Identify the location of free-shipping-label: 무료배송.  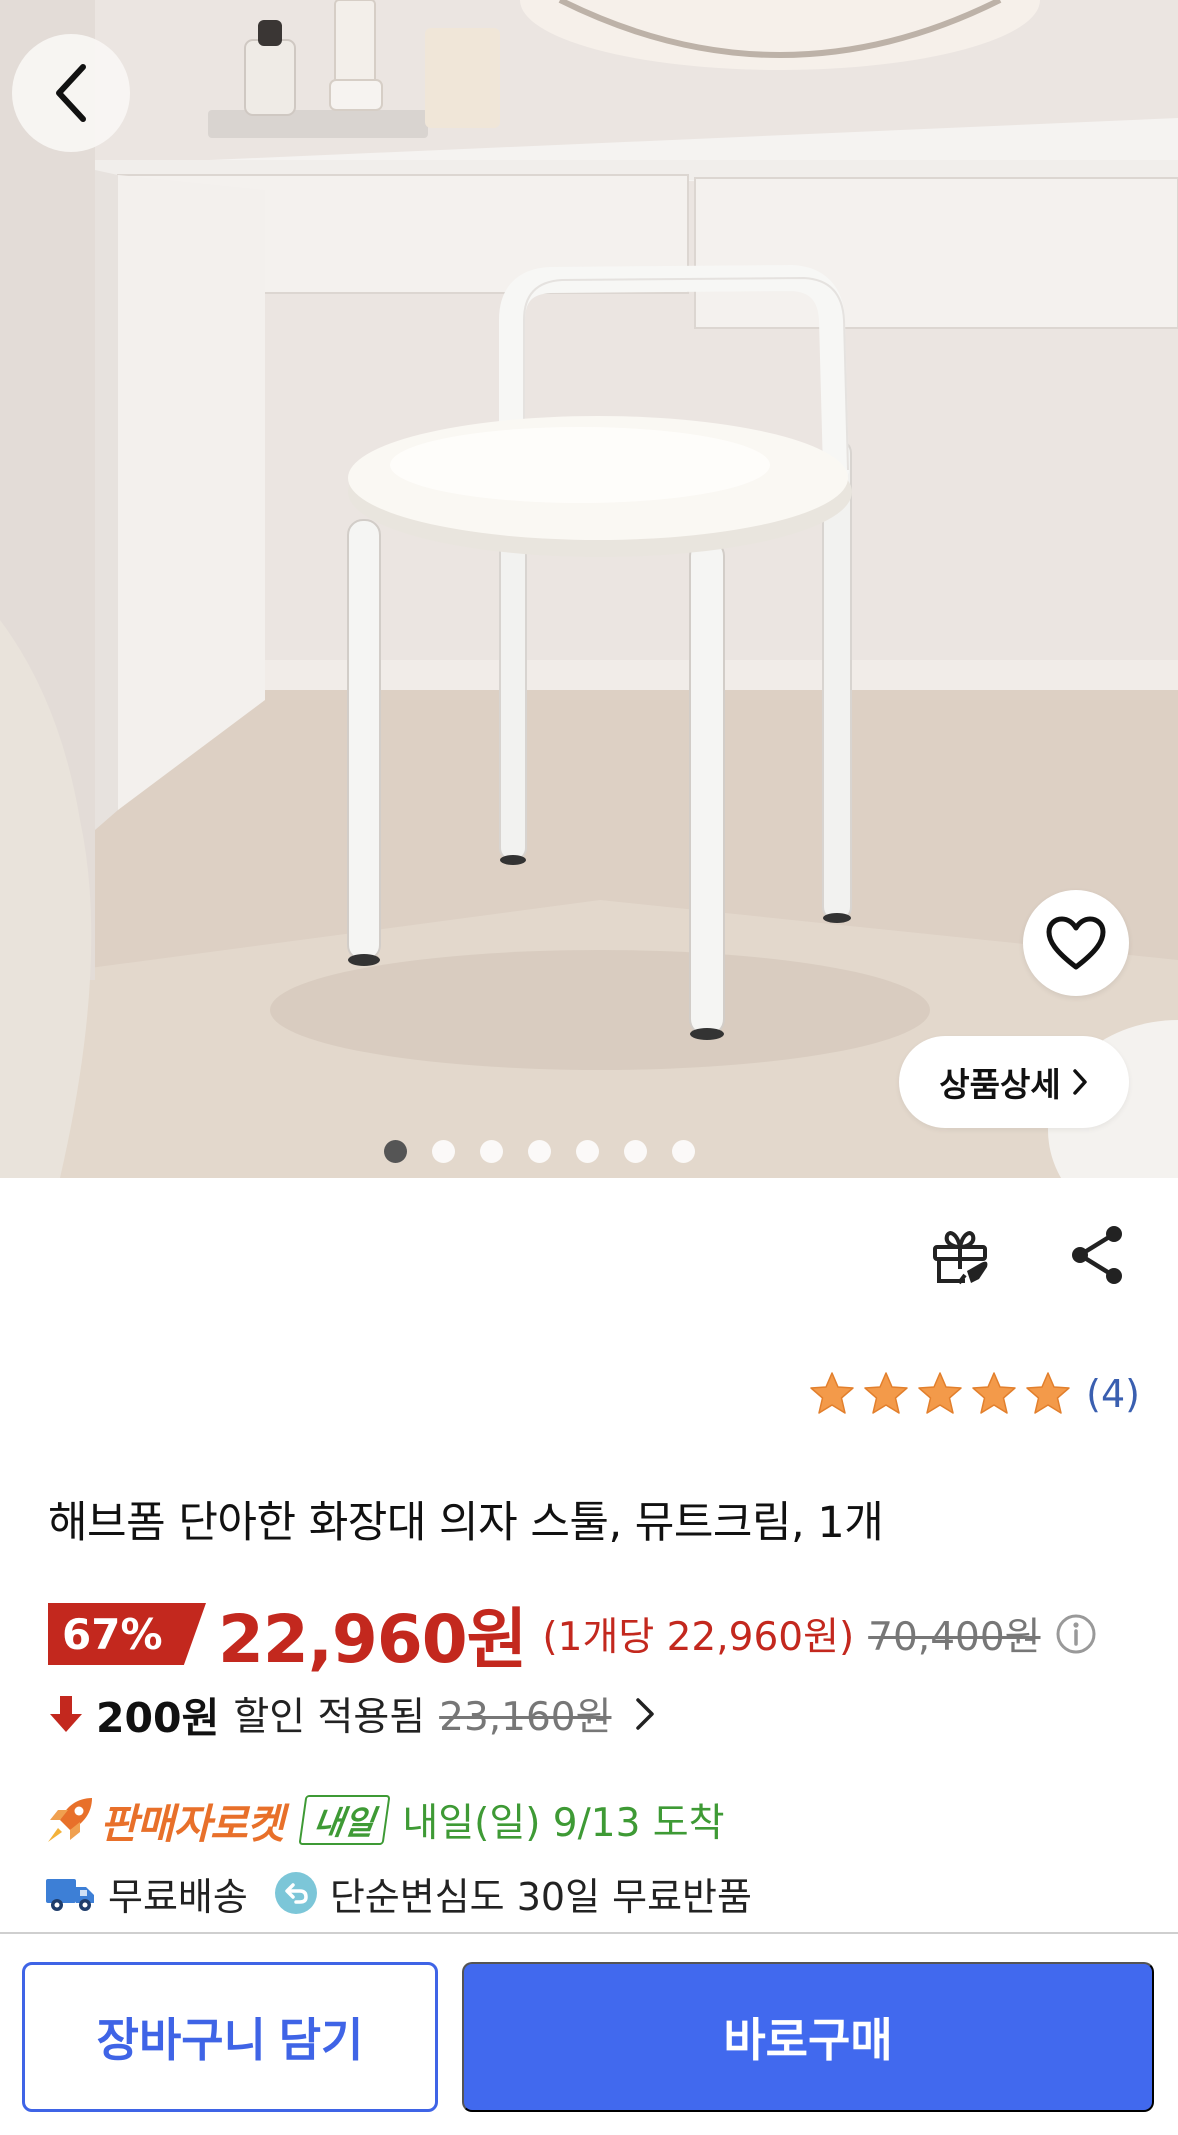
(178, 1896).